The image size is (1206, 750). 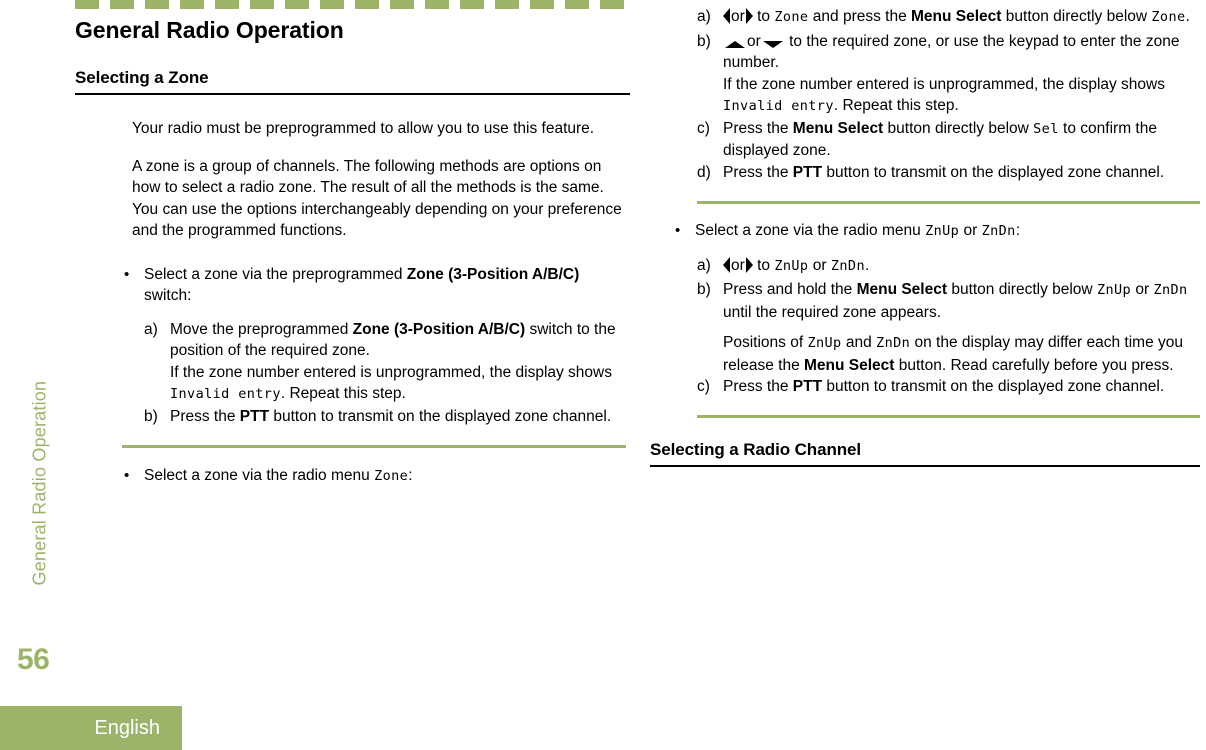 What do you see at coordinates (726, 16) in the screenshot?
I see `arrow-left-icon` at bounding box center [726, 16].